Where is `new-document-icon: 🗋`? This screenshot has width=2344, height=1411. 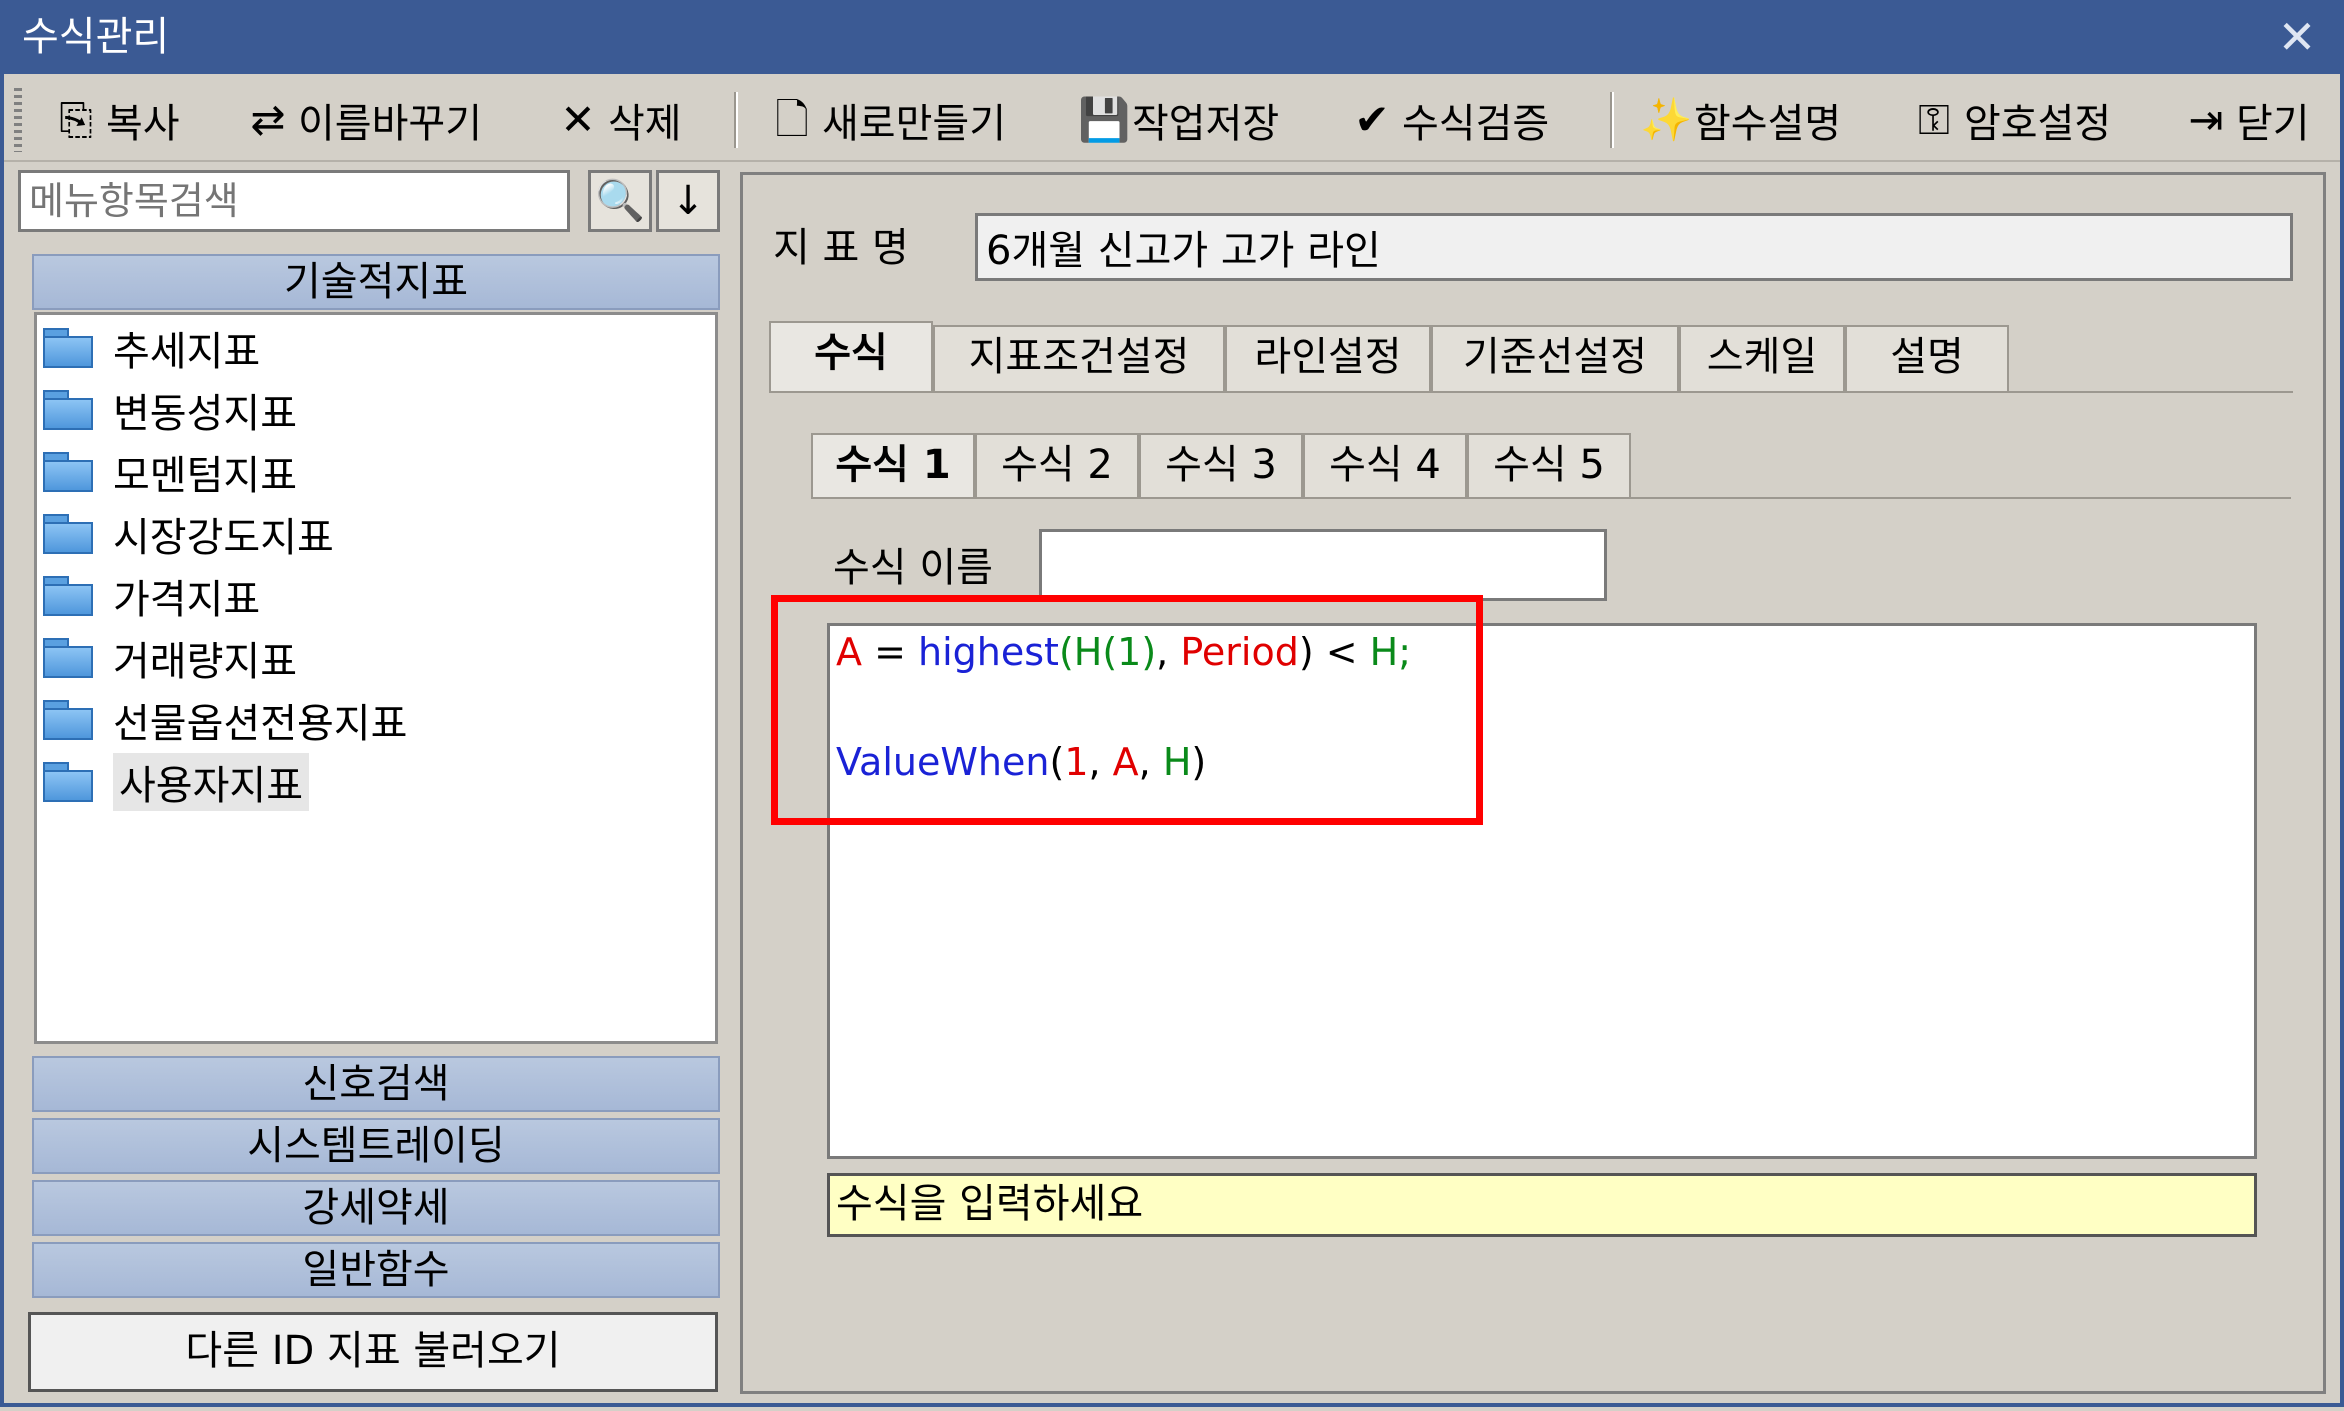 new-document-icon: 🗋 is located at coordinates (792, 119).